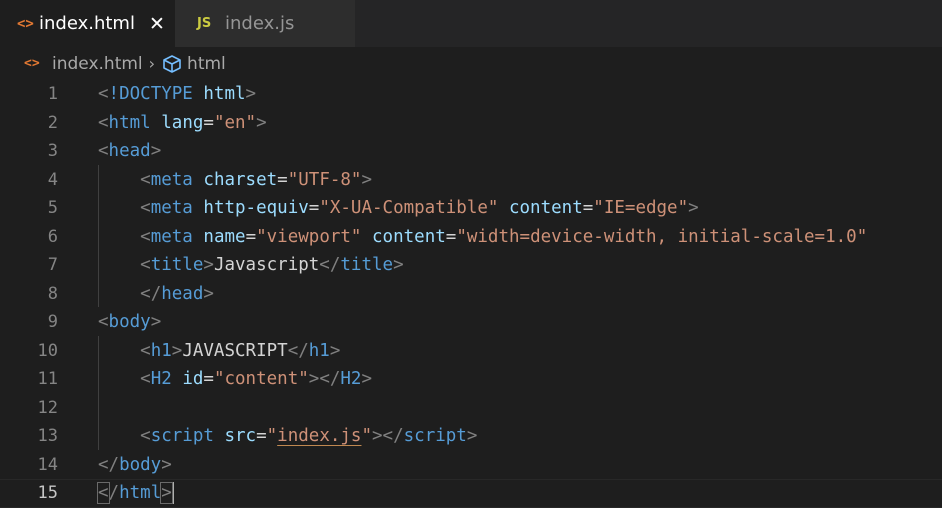  What do you see at coordinates (471, 322) in the screenshot?
I see `code-line: 9 <body>` at bounding box center [471, 322].